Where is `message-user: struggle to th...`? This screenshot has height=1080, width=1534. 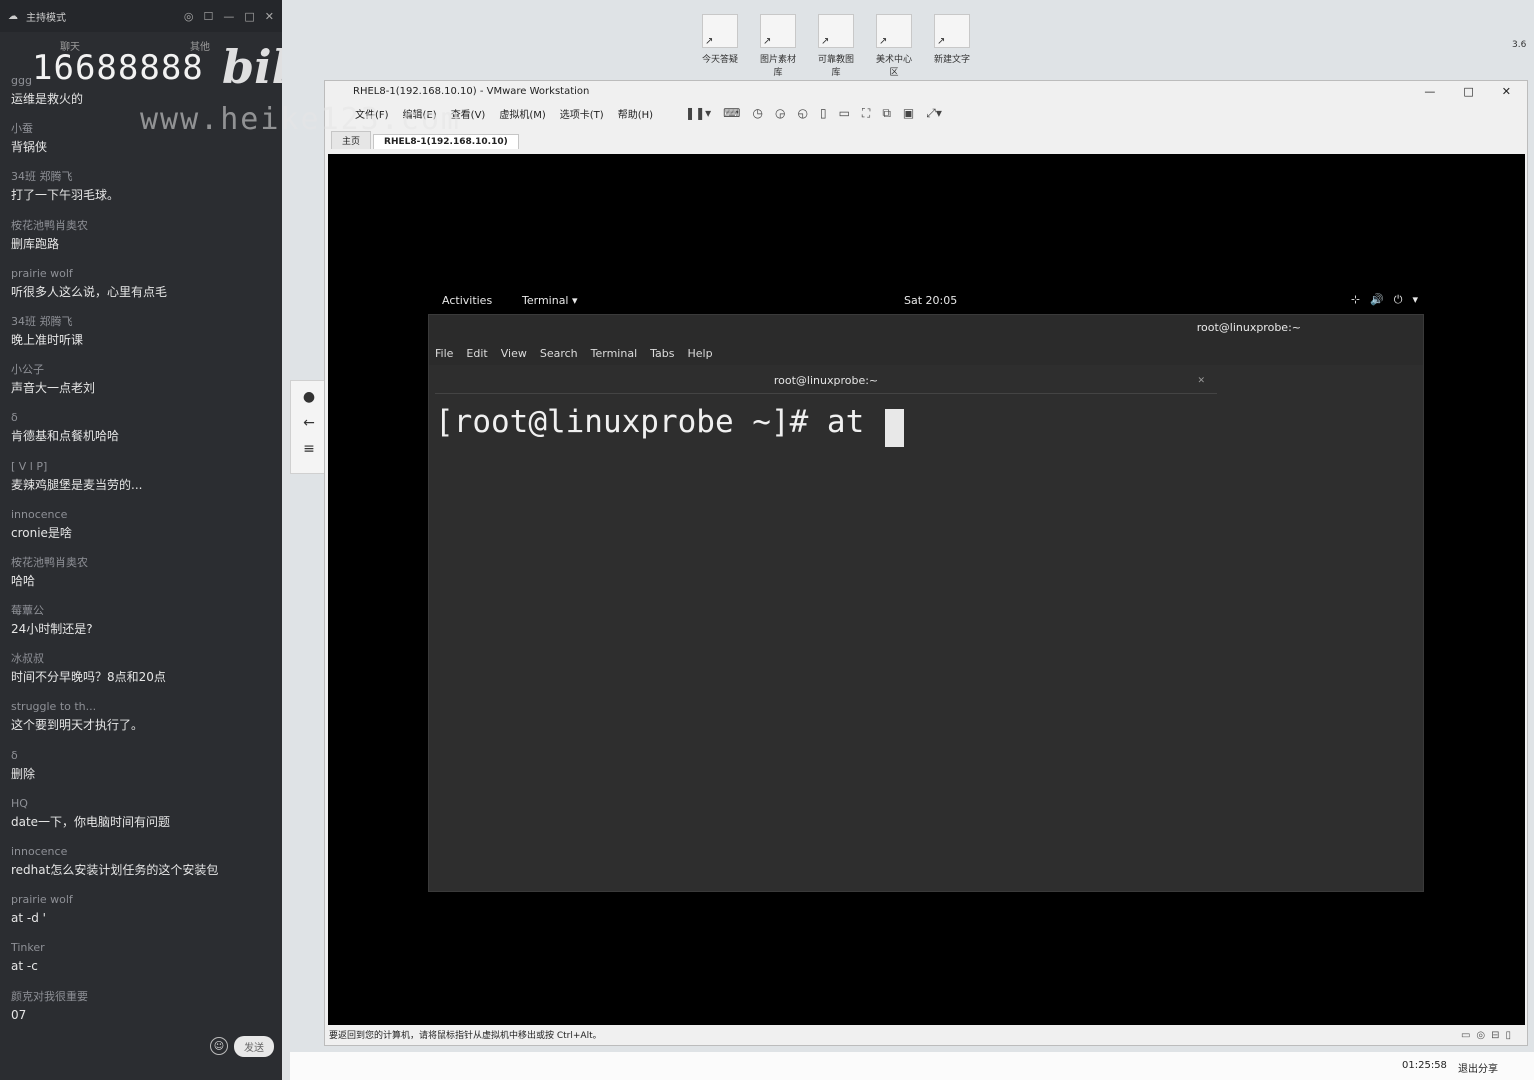
message-user: struggle to th... is located at coordinates (54, 707).